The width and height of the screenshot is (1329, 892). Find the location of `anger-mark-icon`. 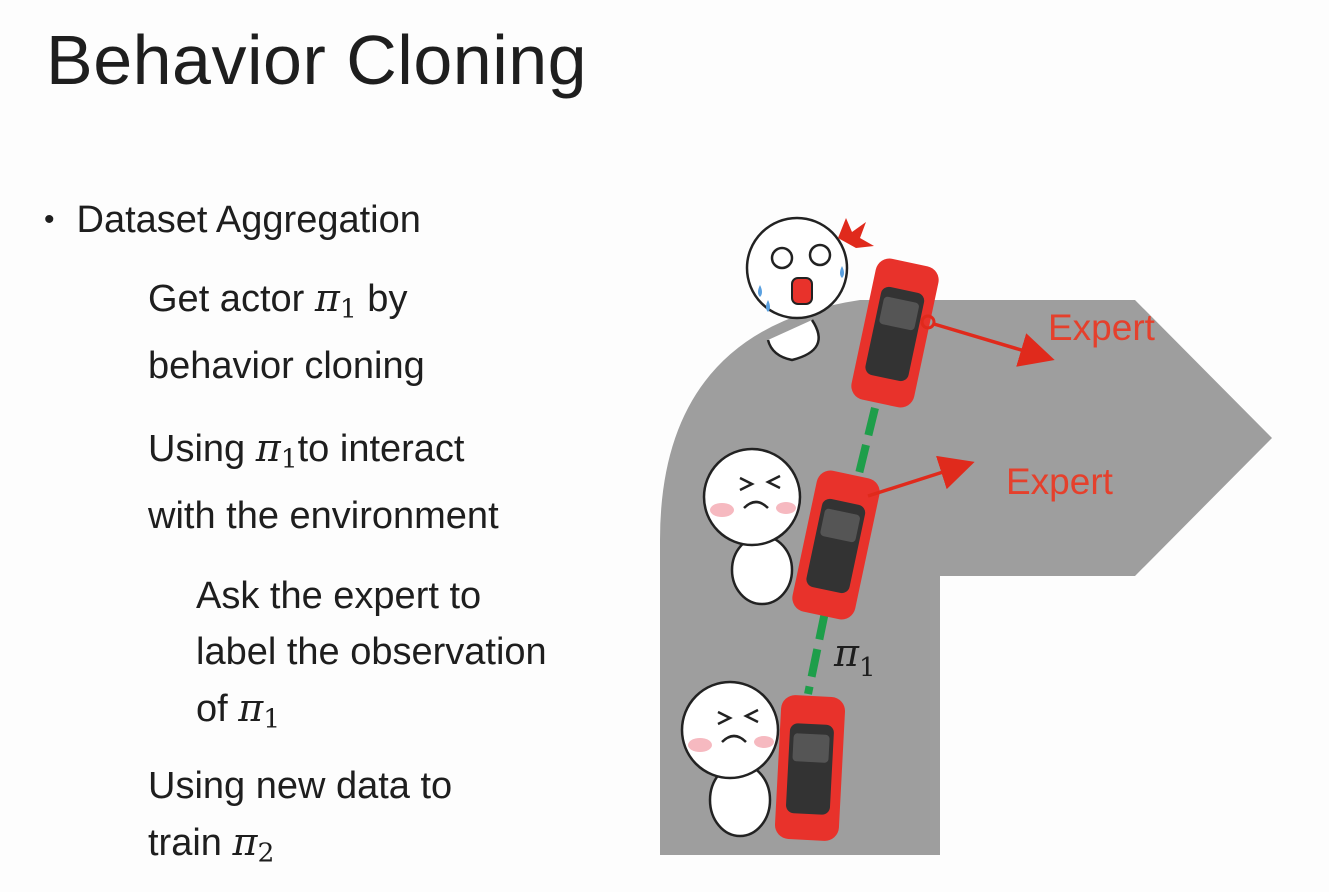

anger-mark-icon is located at coordinates (856, 233).